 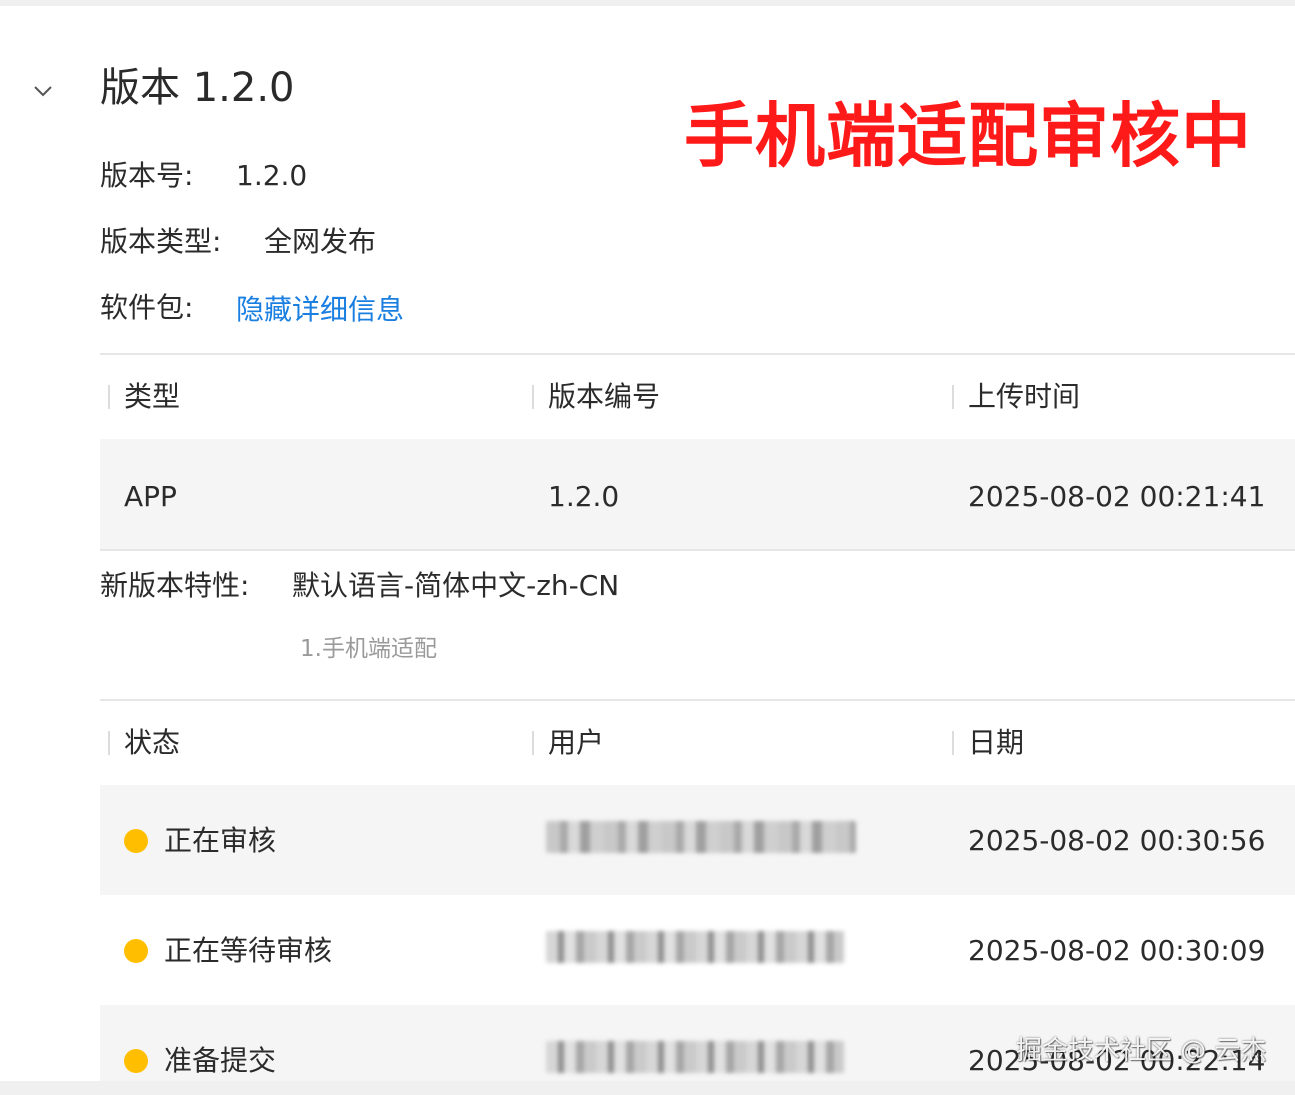 I want to click on status-cell: 准备提交, so click(x=220, y=1060).